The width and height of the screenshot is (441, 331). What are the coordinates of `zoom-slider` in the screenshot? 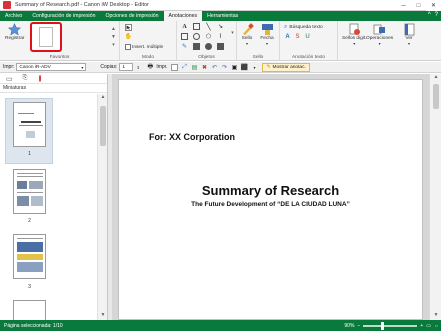 It's located at (390, 325).